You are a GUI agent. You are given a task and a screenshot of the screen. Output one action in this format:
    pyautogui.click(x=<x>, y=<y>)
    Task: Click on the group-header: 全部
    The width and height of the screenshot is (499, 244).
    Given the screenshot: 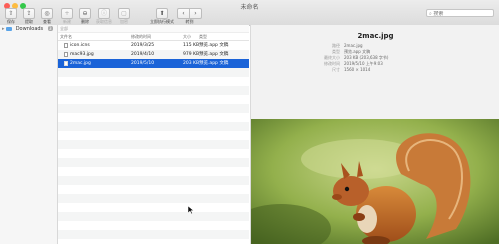 What is the action you would take?
    pyautogui.click(x=153, y=29)
    